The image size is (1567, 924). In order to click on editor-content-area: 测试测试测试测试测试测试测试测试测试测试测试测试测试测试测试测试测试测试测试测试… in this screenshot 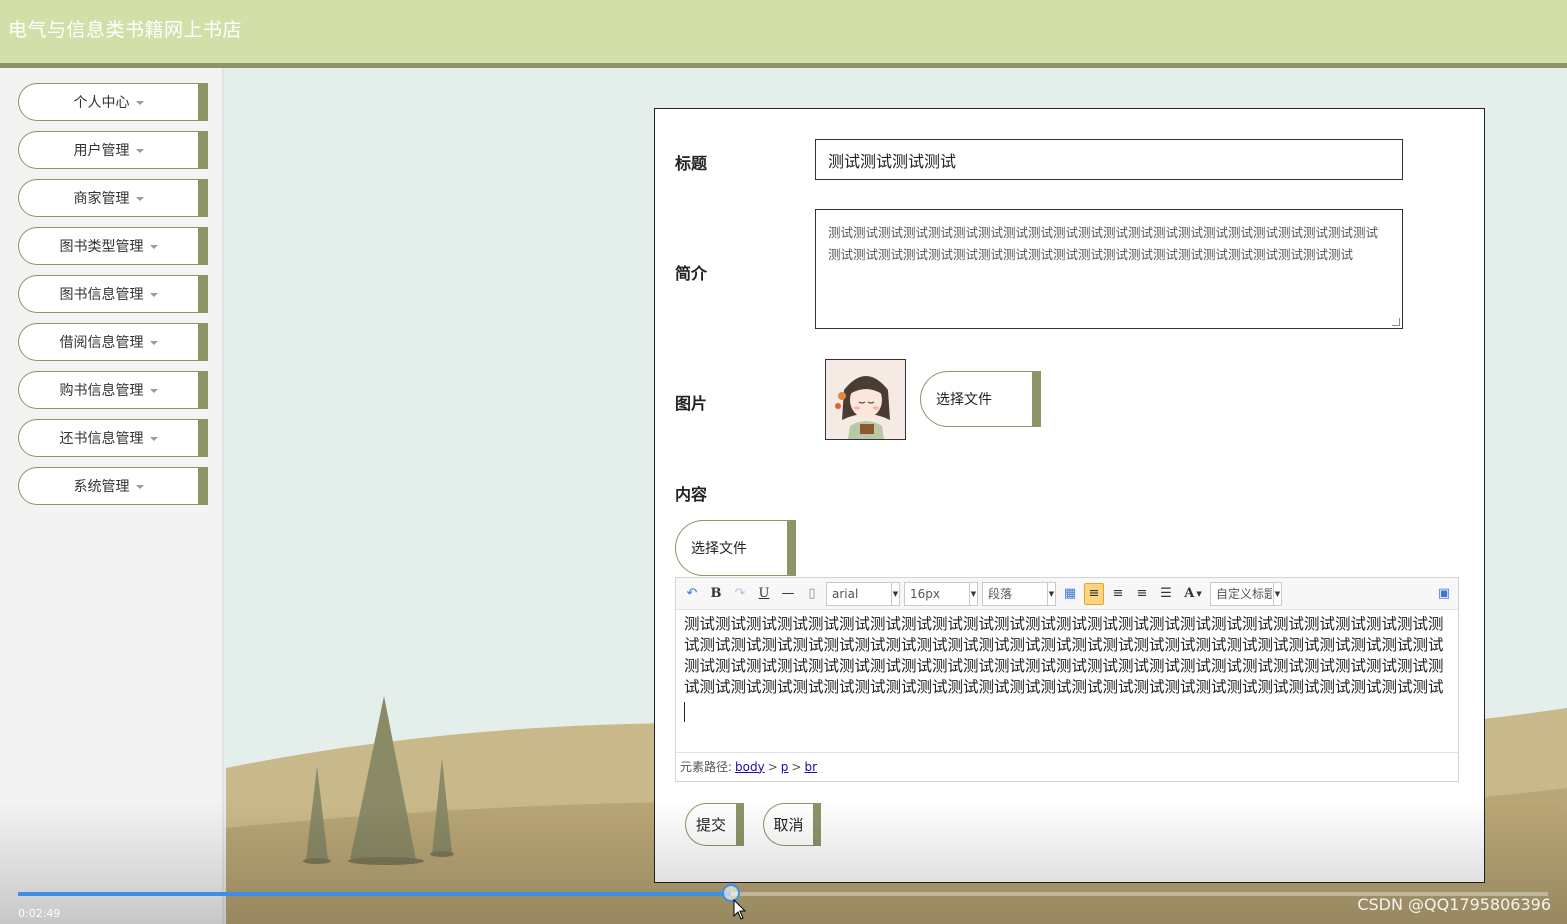, I will do `click(1067, 681)`.